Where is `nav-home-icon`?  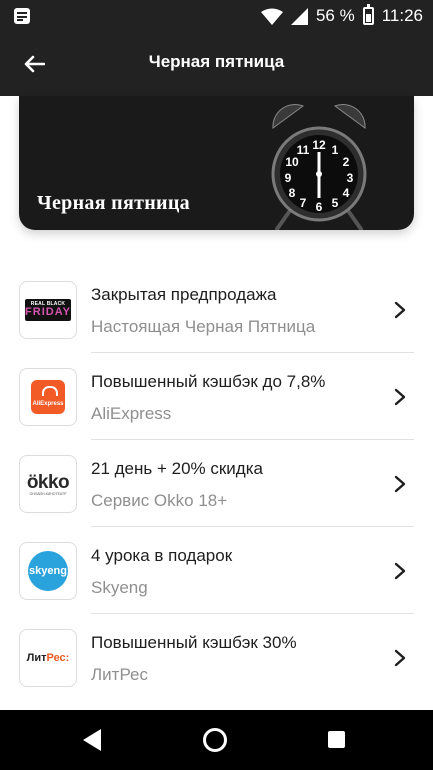
nav-home-icon is located at coordinates (215, 740).